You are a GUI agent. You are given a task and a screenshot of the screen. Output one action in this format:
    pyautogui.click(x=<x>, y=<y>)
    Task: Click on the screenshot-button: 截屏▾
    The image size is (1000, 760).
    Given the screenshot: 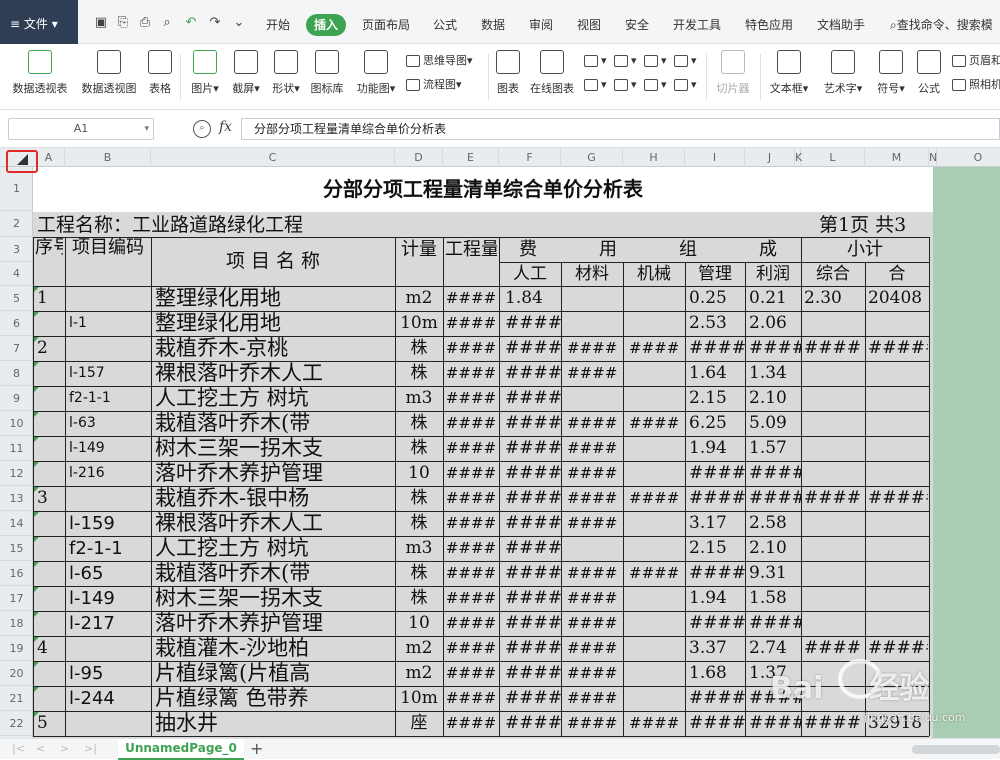 What is the action you would take?
    pyautogui.click(x=246, y=77)
    